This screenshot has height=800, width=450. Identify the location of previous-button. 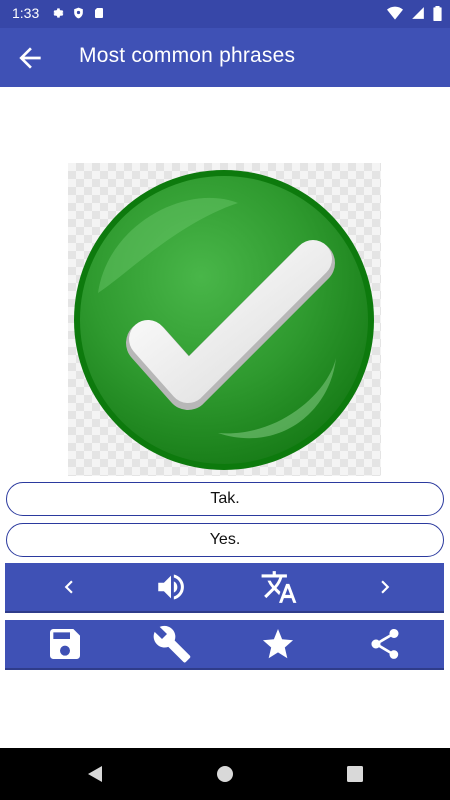
(69, 587).